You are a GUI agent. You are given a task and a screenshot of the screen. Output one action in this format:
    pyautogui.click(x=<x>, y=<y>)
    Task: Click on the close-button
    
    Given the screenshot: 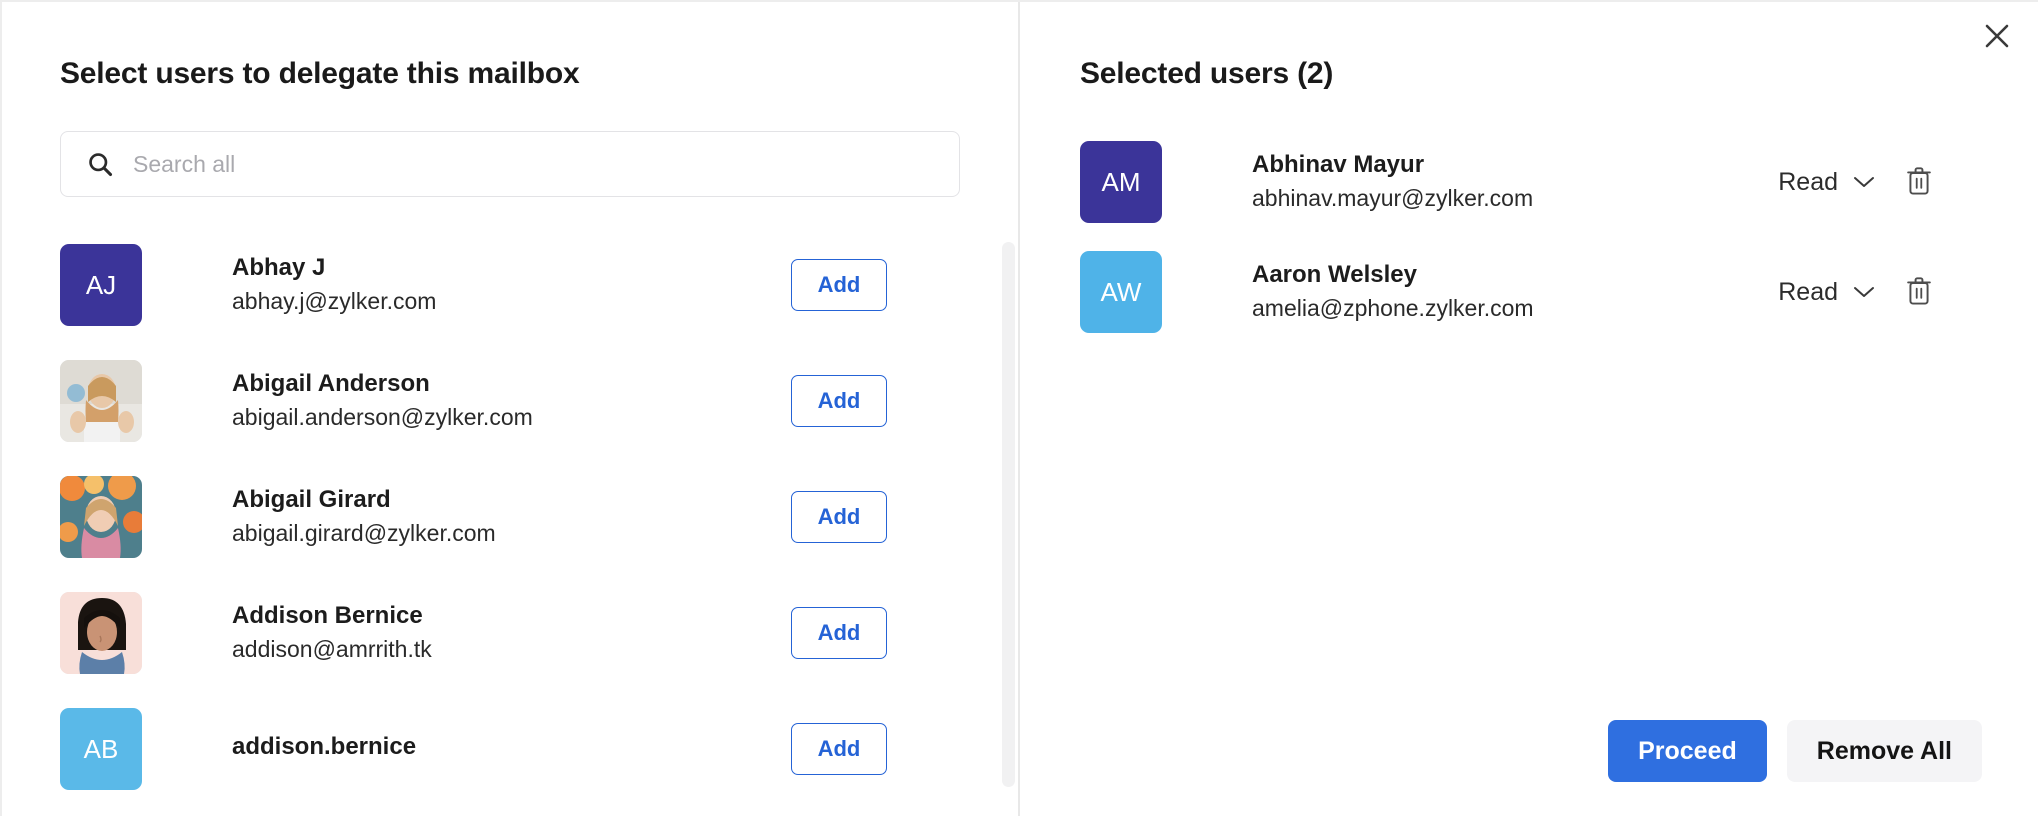 What is the action you would take?
    pyautogui.click(x=1997, y=37)
    